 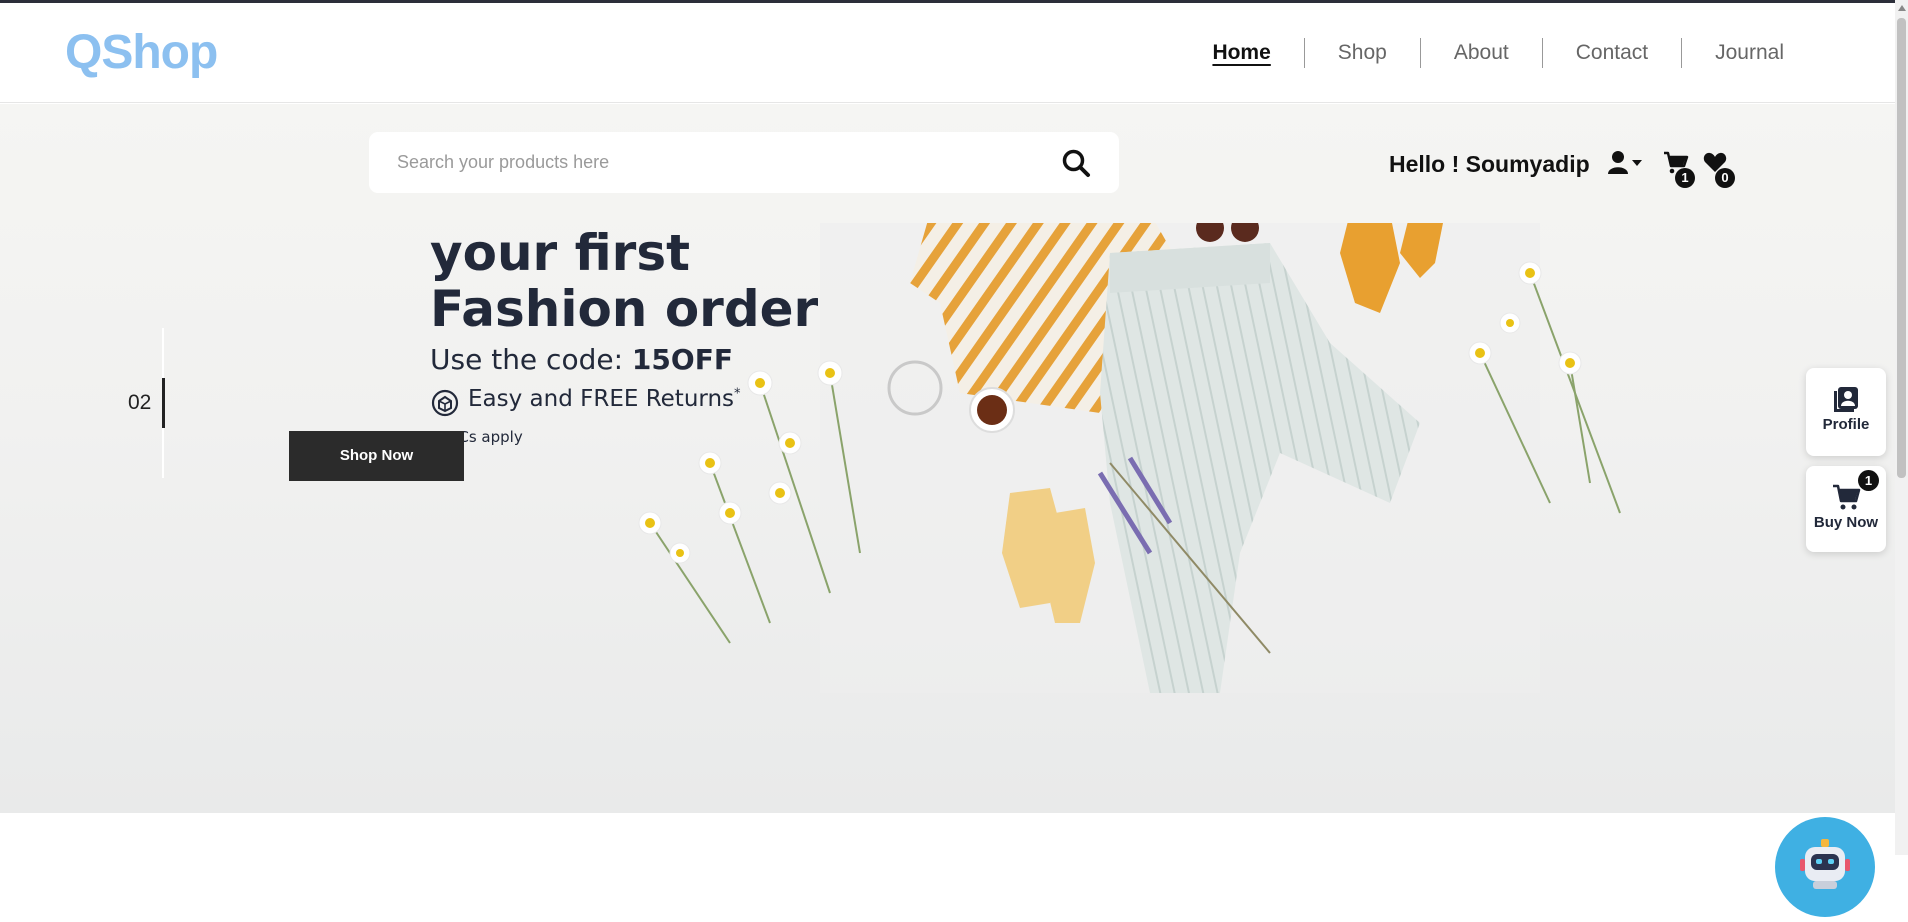 What do you see at coordinates (1749, 53) in the screenshot?
I see `nav-journal: Journal` at bounding box center [1749, 53].